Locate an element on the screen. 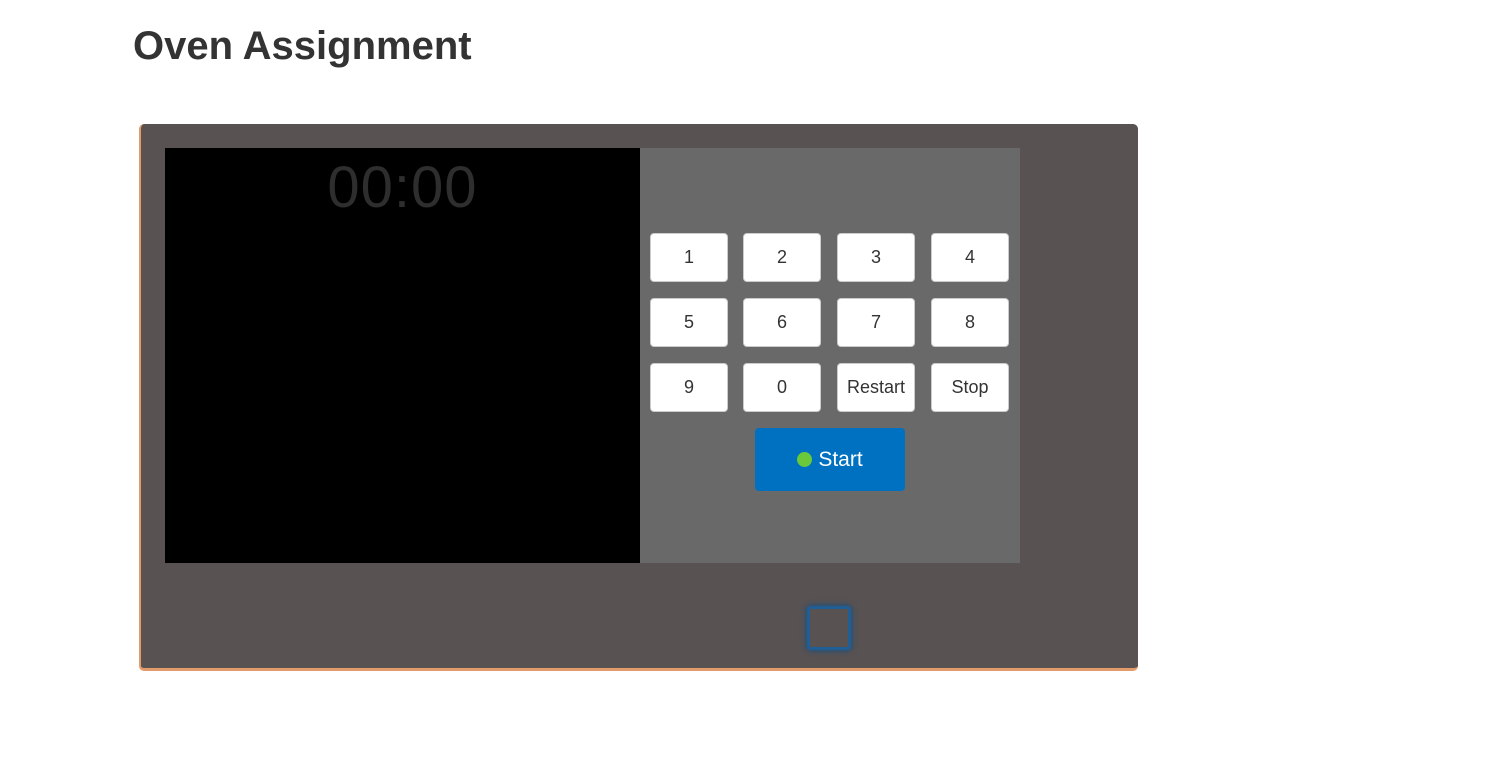 The width and height of the screenshot is (1500, 762). stop-button: Stop is located at coordinates (970, 387).